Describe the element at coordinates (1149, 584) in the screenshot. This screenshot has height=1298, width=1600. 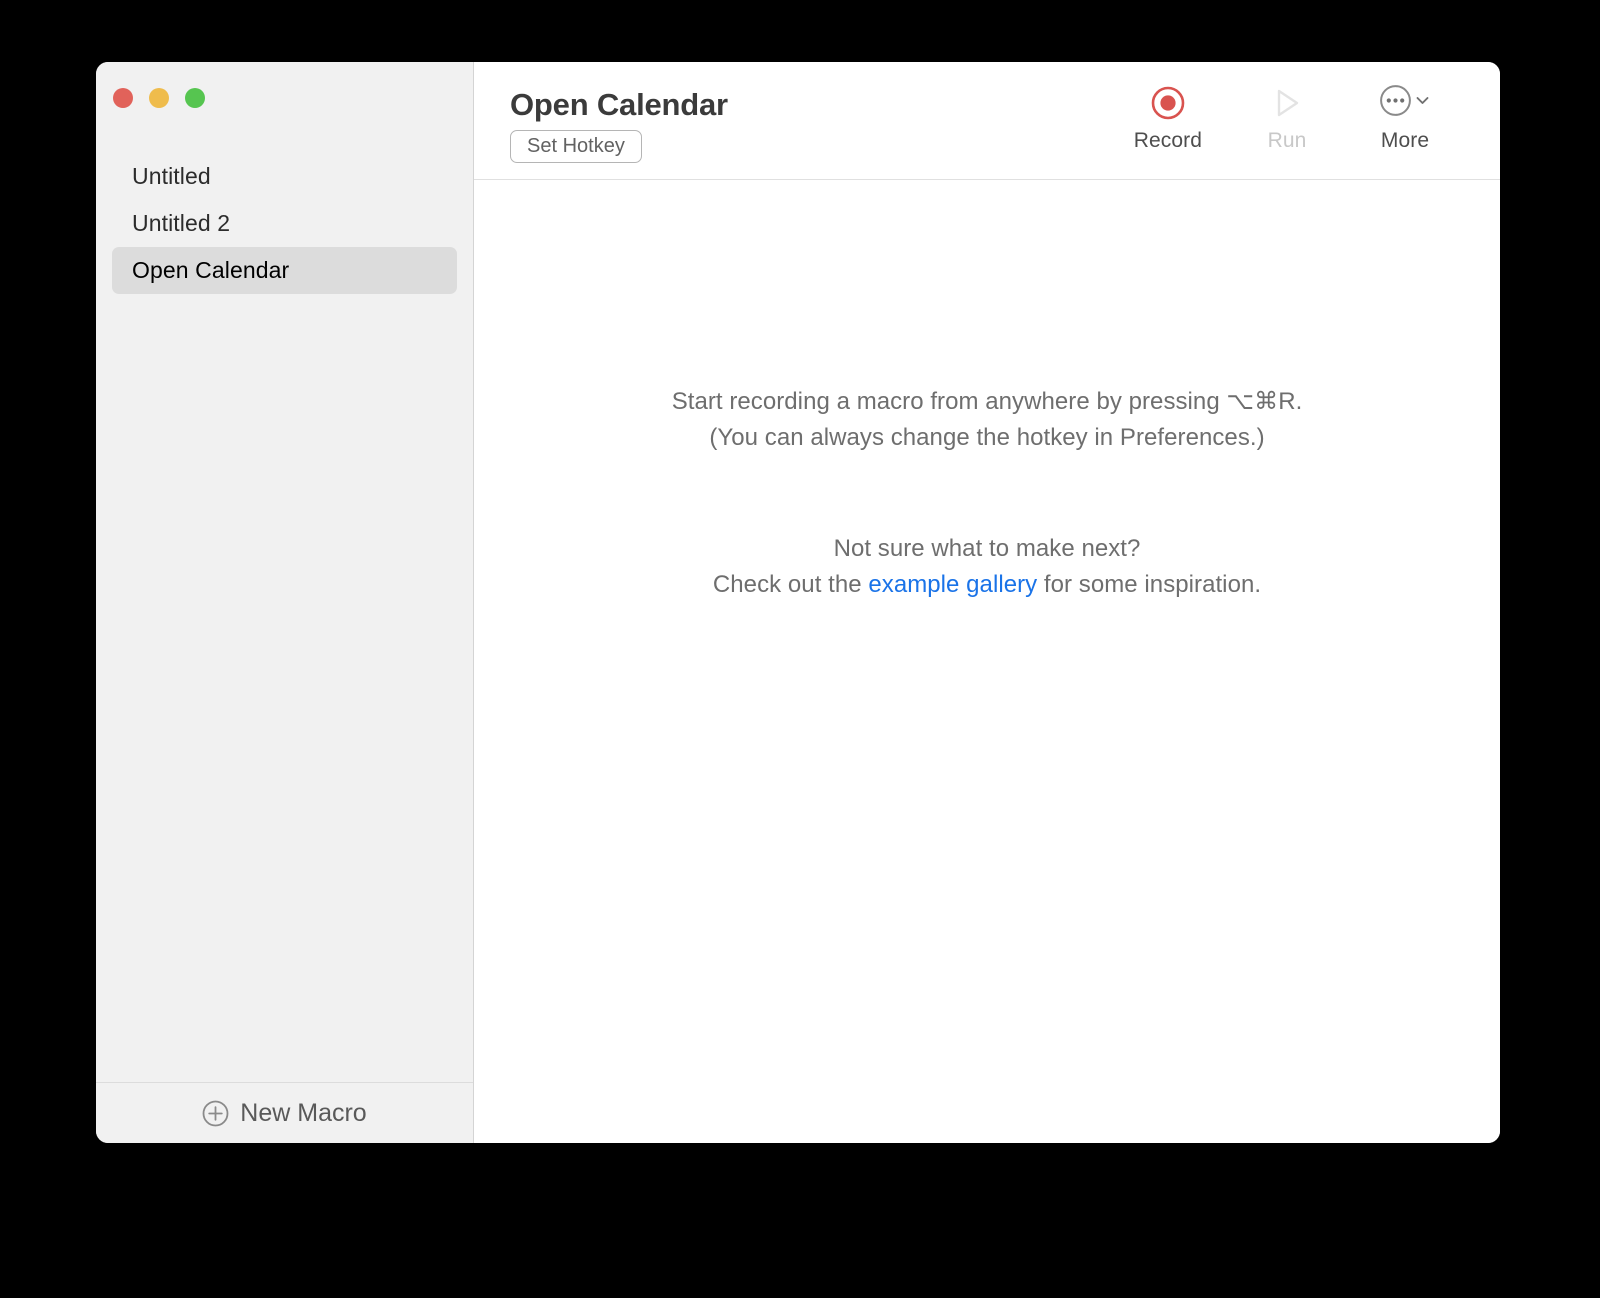
I see `gallery-text-suffix: for some inspiration.` at that location.